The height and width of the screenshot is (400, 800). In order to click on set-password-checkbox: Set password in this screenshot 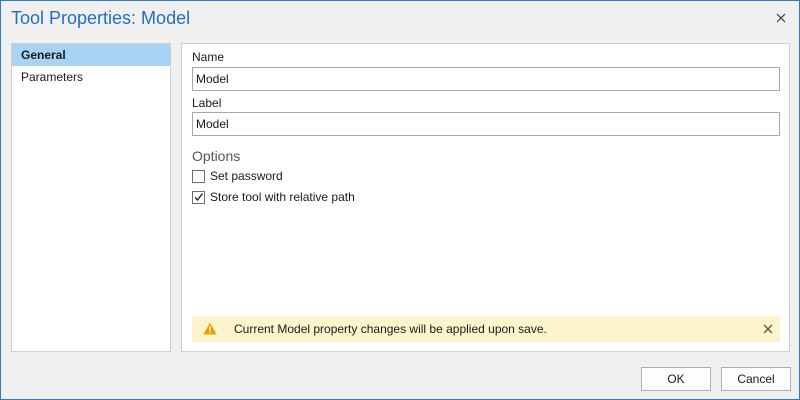, I will do `click(237, 176)`.